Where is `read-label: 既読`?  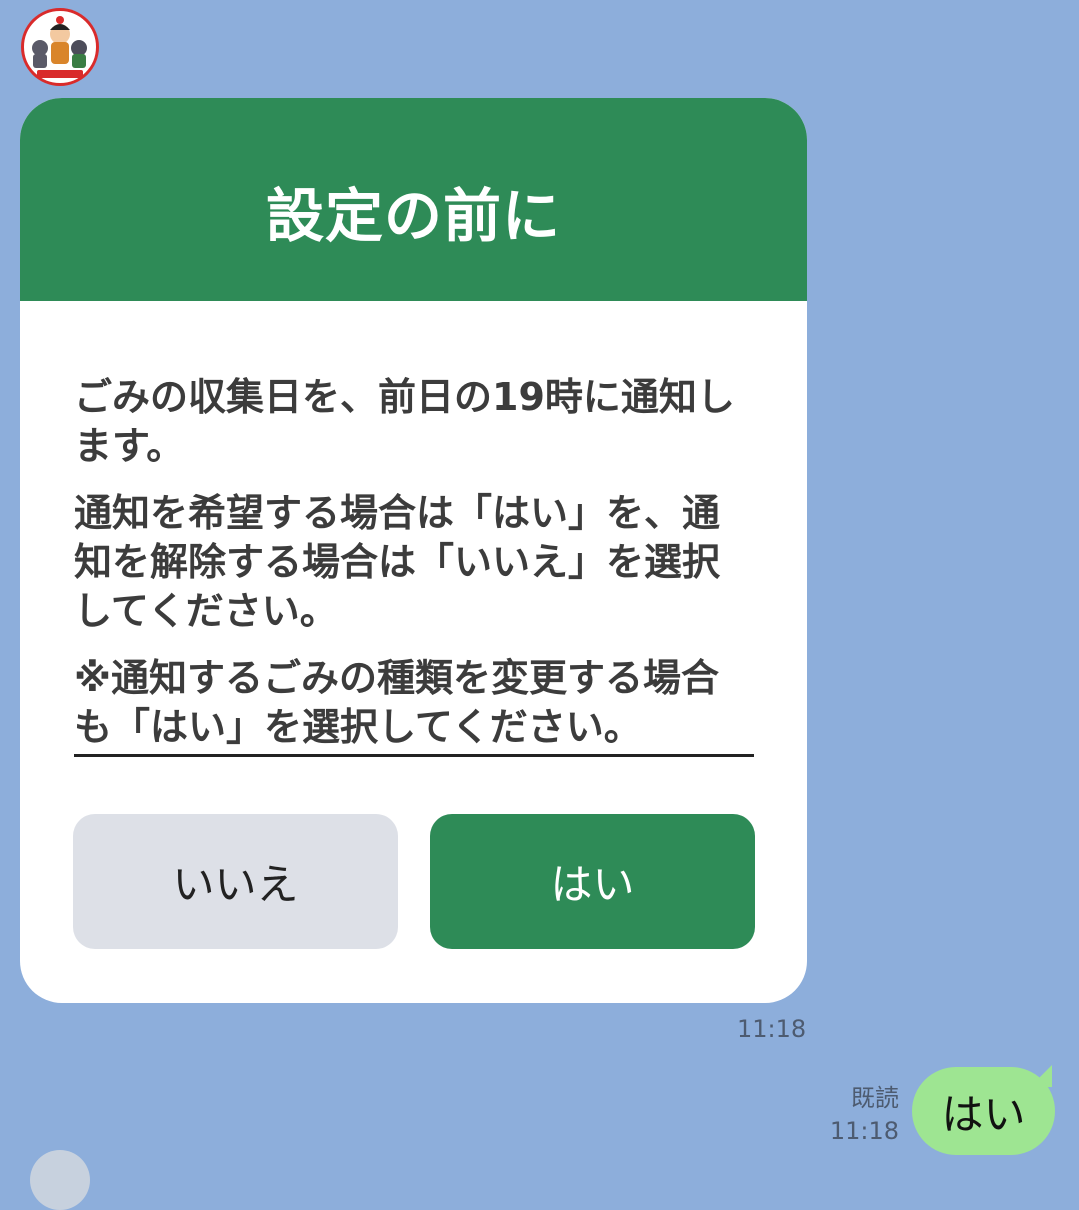 read-label: 既読 is located at coordinates (875, 1098).